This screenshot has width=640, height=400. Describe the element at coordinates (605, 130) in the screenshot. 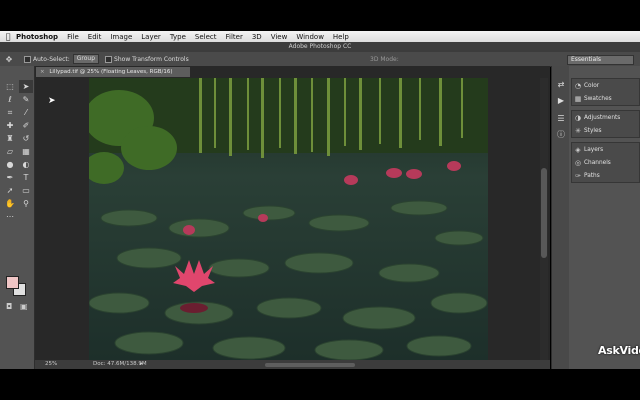

I see `panel-styles: ✳ Styles` at that location.